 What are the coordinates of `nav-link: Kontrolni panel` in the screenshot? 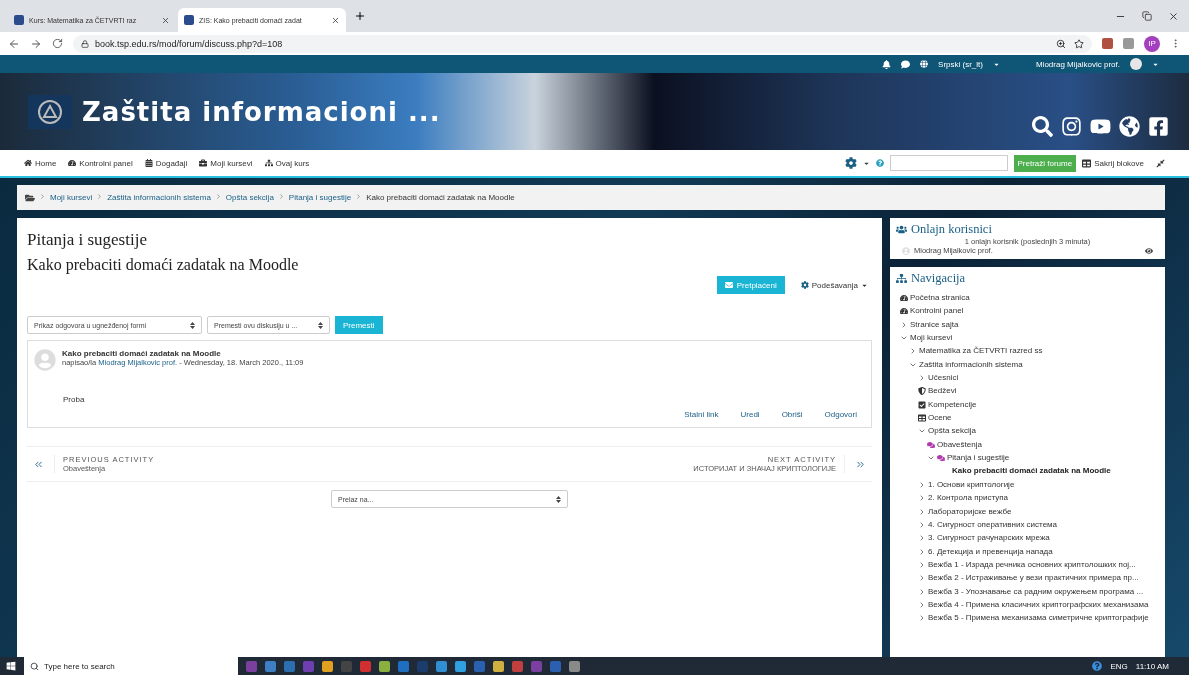 It's located at (100, 163).